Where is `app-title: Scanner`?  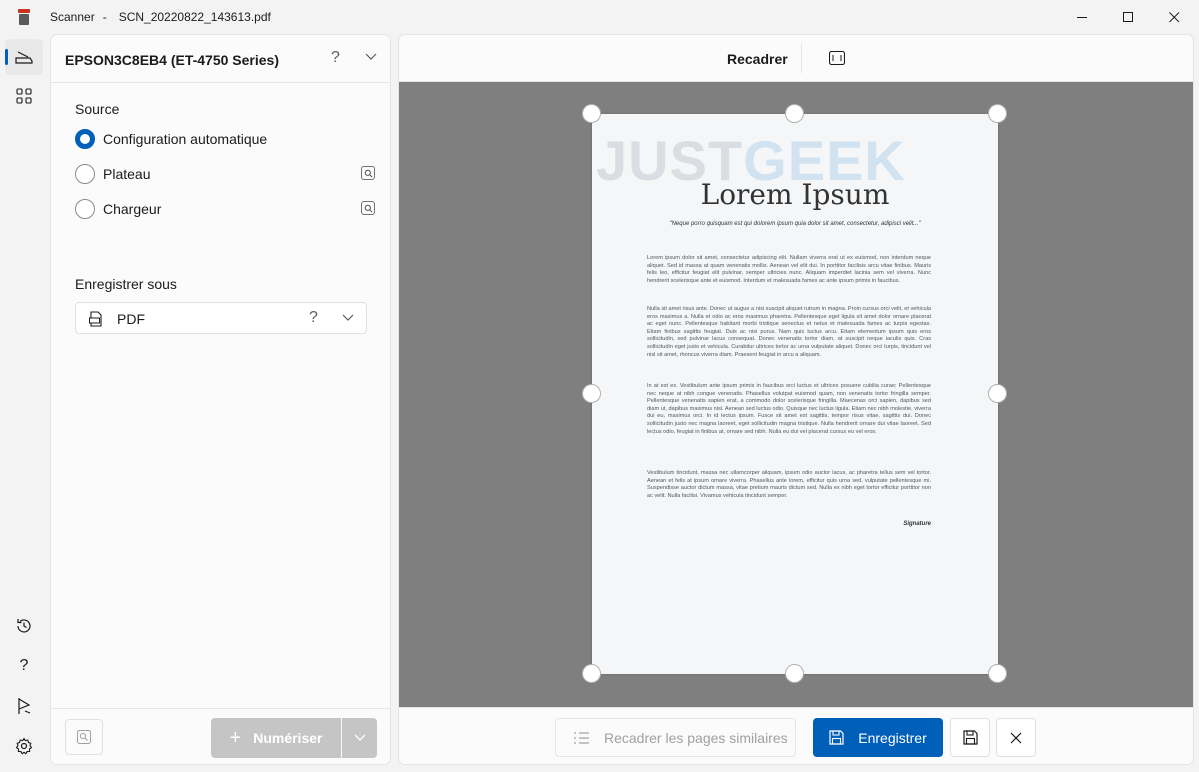 app-title: Scanner is located at coordinates (72, 17).